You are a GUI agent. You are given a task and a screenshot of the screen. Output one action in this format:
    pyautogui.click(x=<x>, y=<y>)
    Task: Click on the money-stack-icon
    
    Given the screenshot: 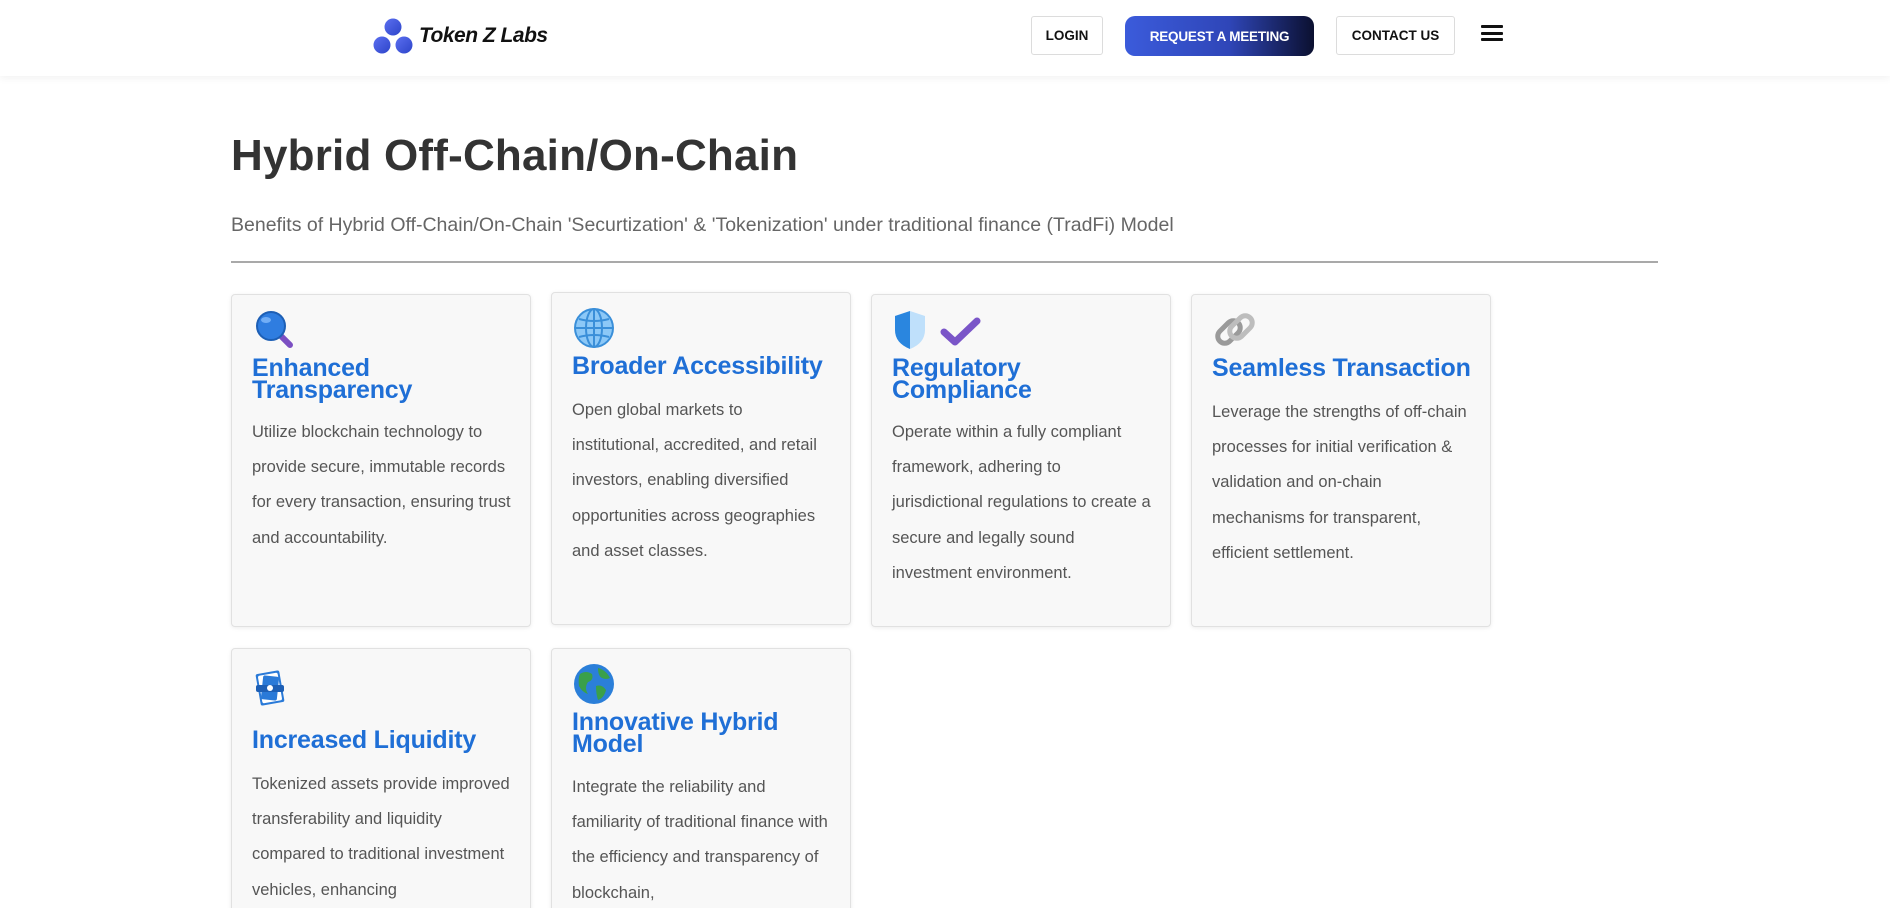 What is the action you would take?
    pyautogui.click(x=270, y=688)
    